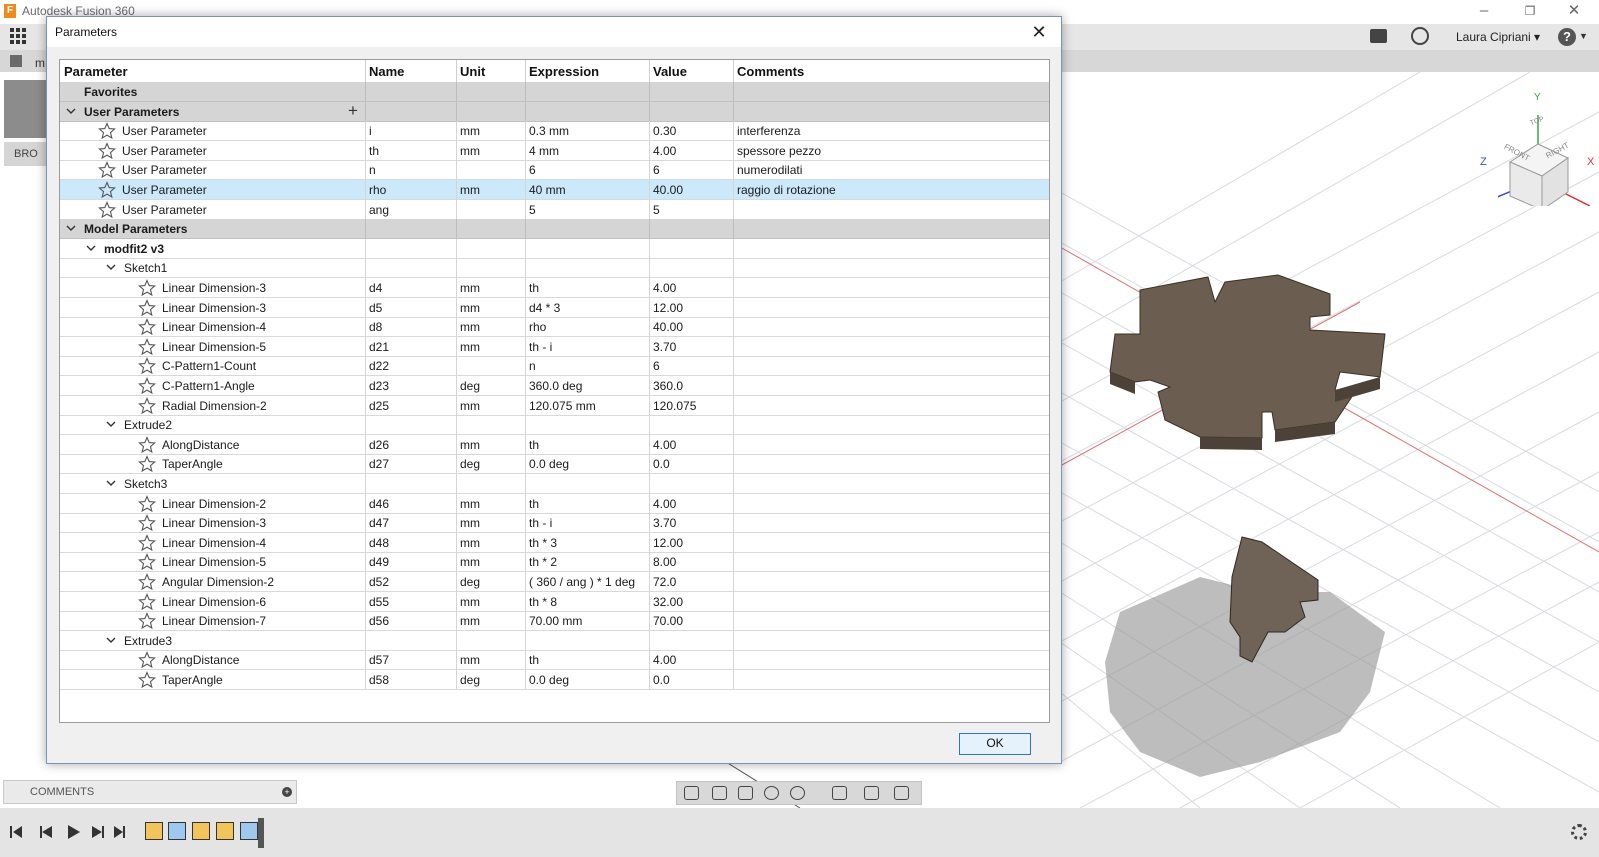  Describe the element at coordinates (1247, 356) in the screenshot. I see `hex-plate-model` at that location.